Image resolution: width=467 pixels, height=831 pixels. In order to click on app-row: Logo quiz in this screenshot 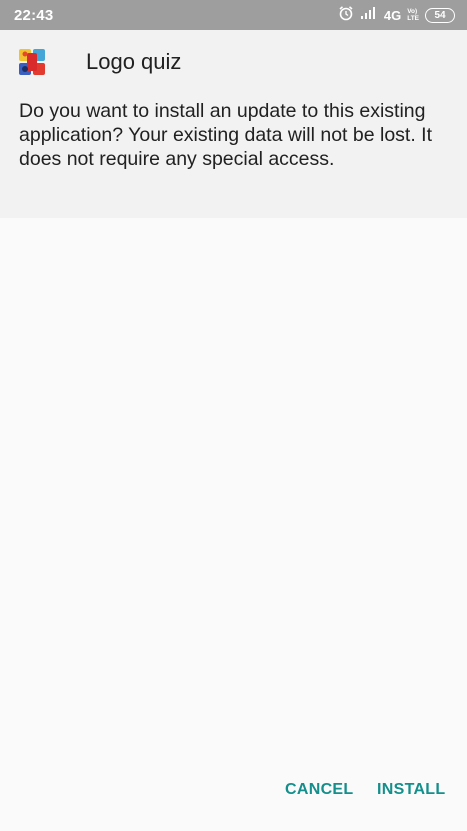, I will do `click(99, 62)`.